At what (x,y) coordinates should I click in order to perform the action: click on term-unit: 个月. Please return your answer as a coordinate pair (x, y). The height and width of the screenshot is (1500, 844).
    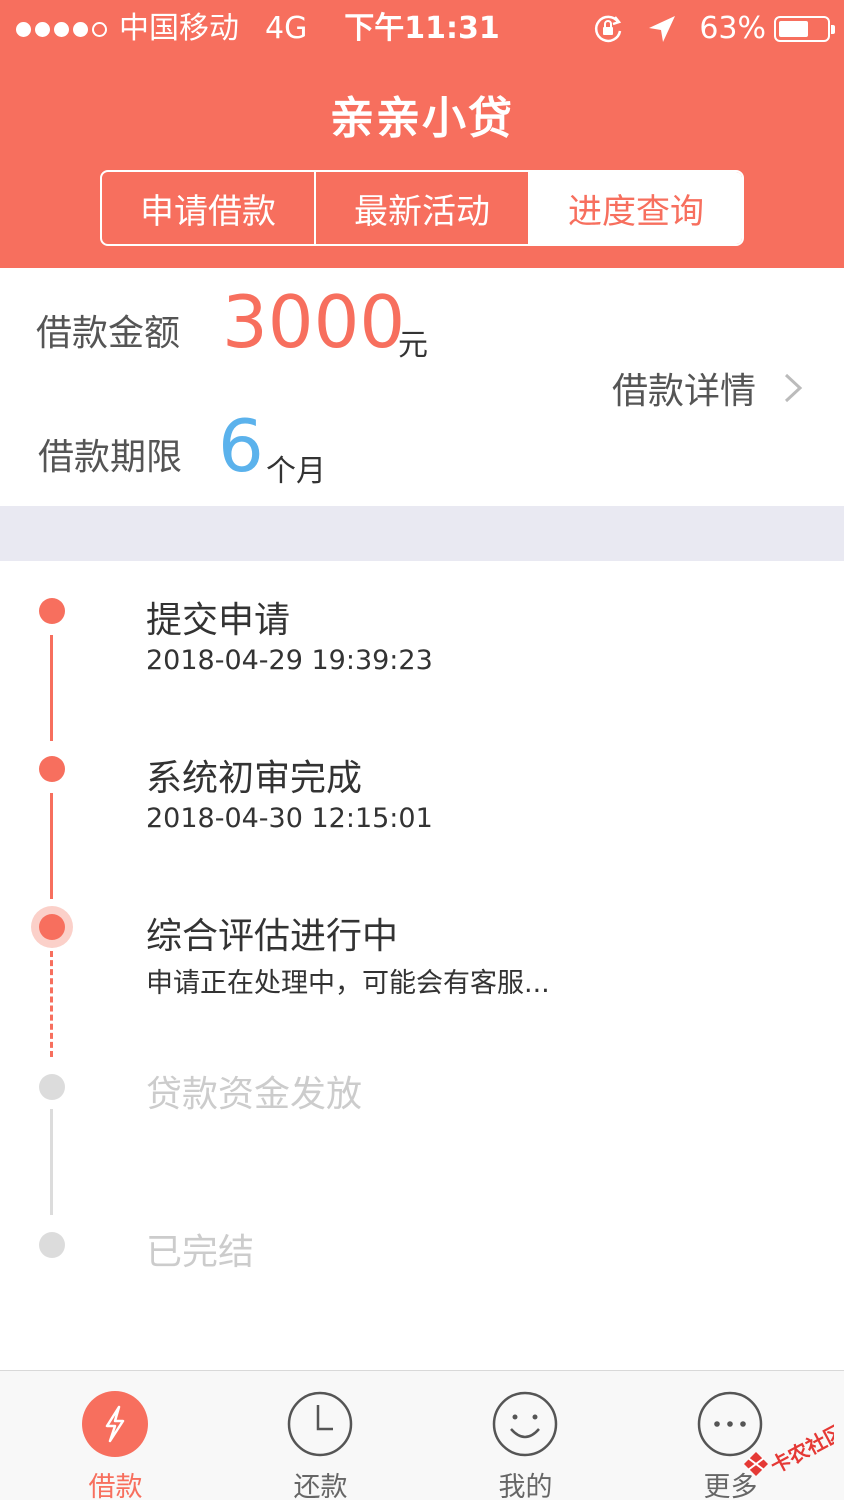
    Looking at the image, I should click on (296, 471).